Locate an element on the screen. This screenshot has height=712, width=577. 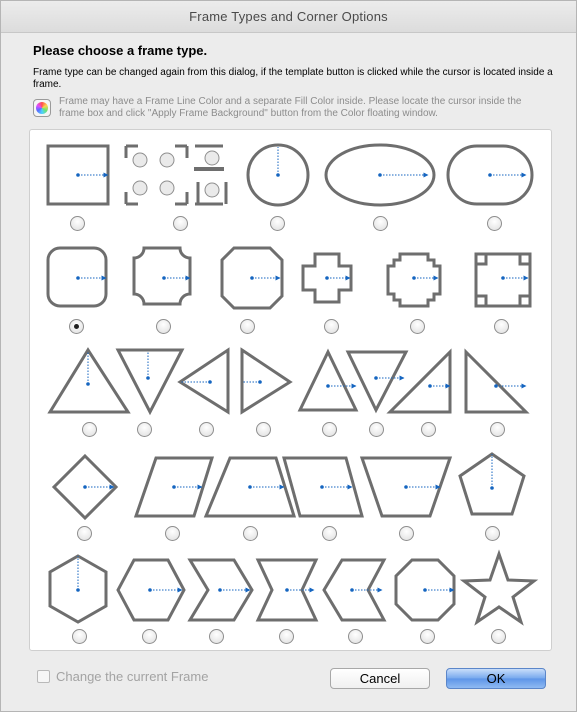
frame-radio-circle is located at coordinates (277, 223).